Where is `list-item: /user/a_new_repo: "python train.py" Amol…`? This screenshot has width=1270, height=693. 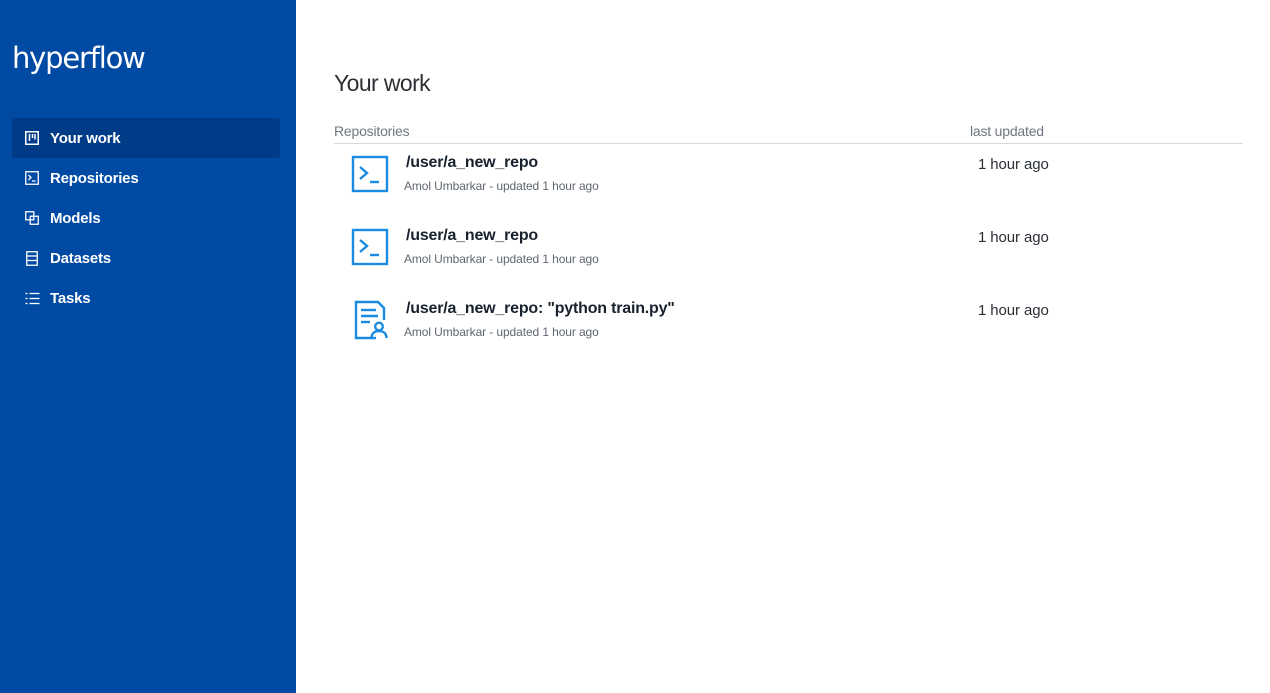 list-item: /user/a_new_repo: "python train.py" Amol… is located at coordinates (788, 332).